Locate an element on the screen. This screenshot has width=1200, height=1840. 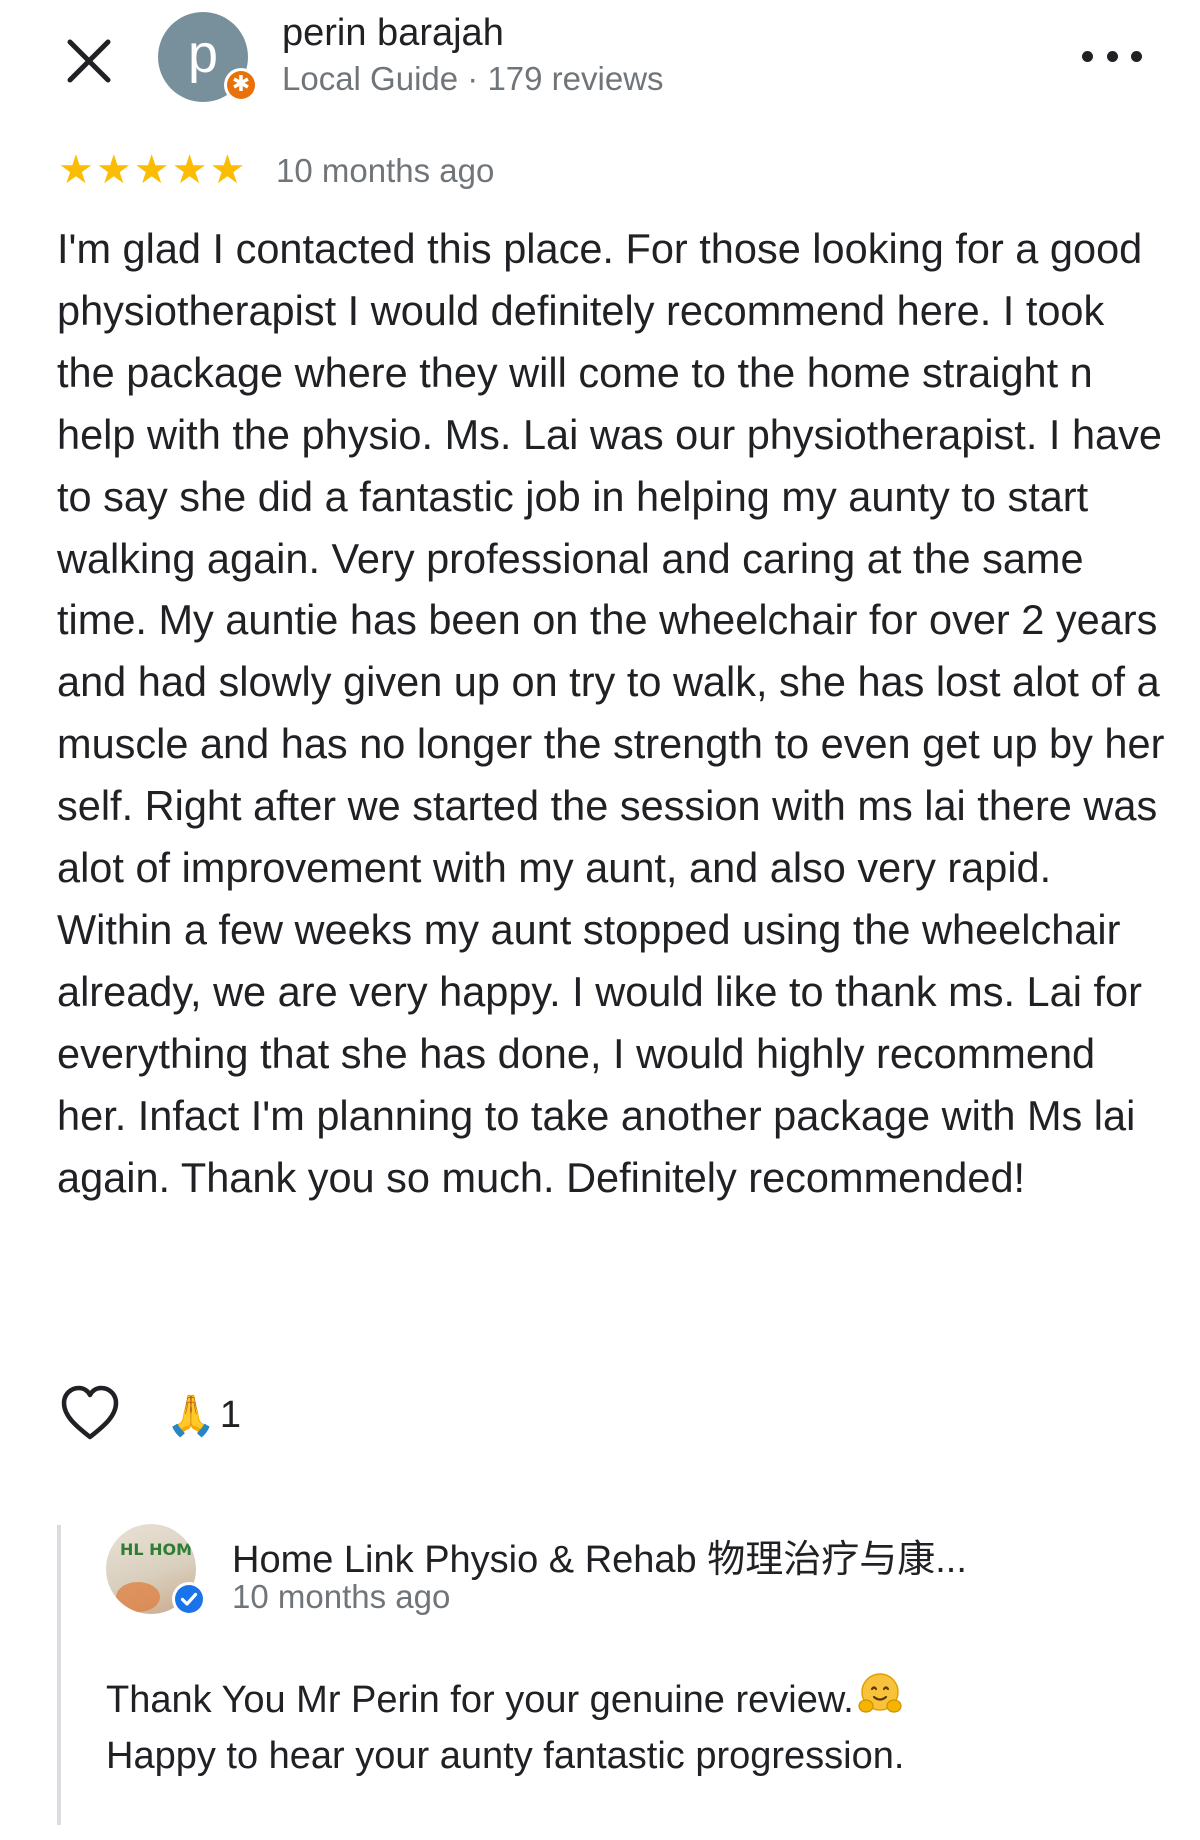
reviewer-name: perin barajah is located at coordinates (393, 33).